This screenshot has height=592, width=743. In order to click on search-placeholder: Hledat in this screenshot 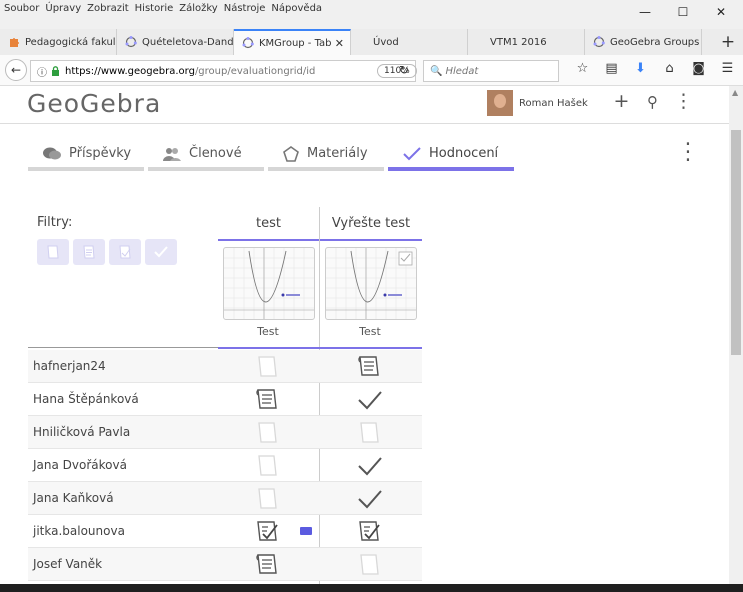, I will do `click(462, 71)`.